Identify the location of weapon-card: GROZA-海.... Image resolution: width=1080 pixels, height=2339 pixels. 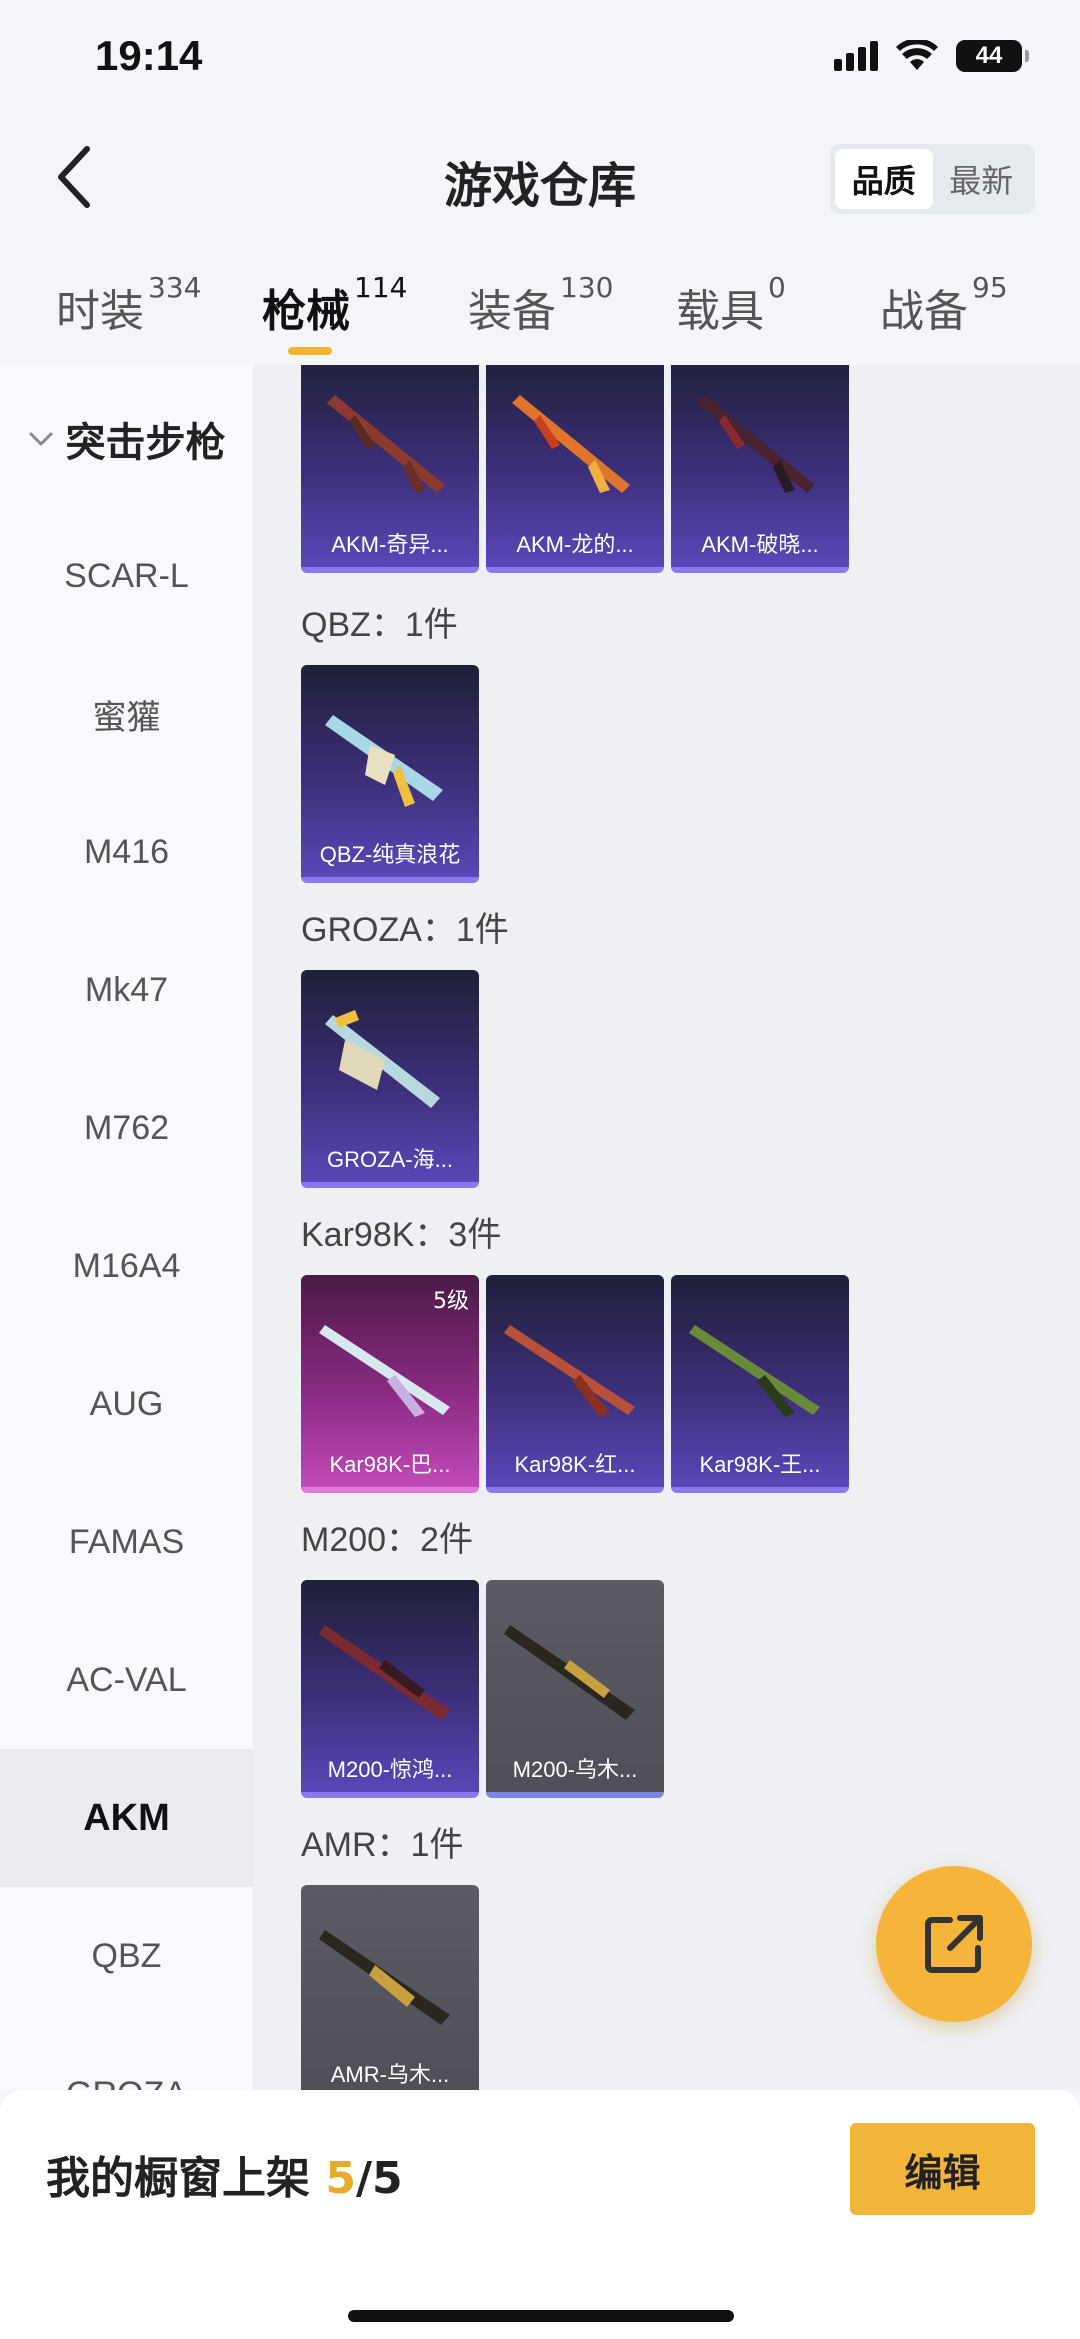
(390, 1079).